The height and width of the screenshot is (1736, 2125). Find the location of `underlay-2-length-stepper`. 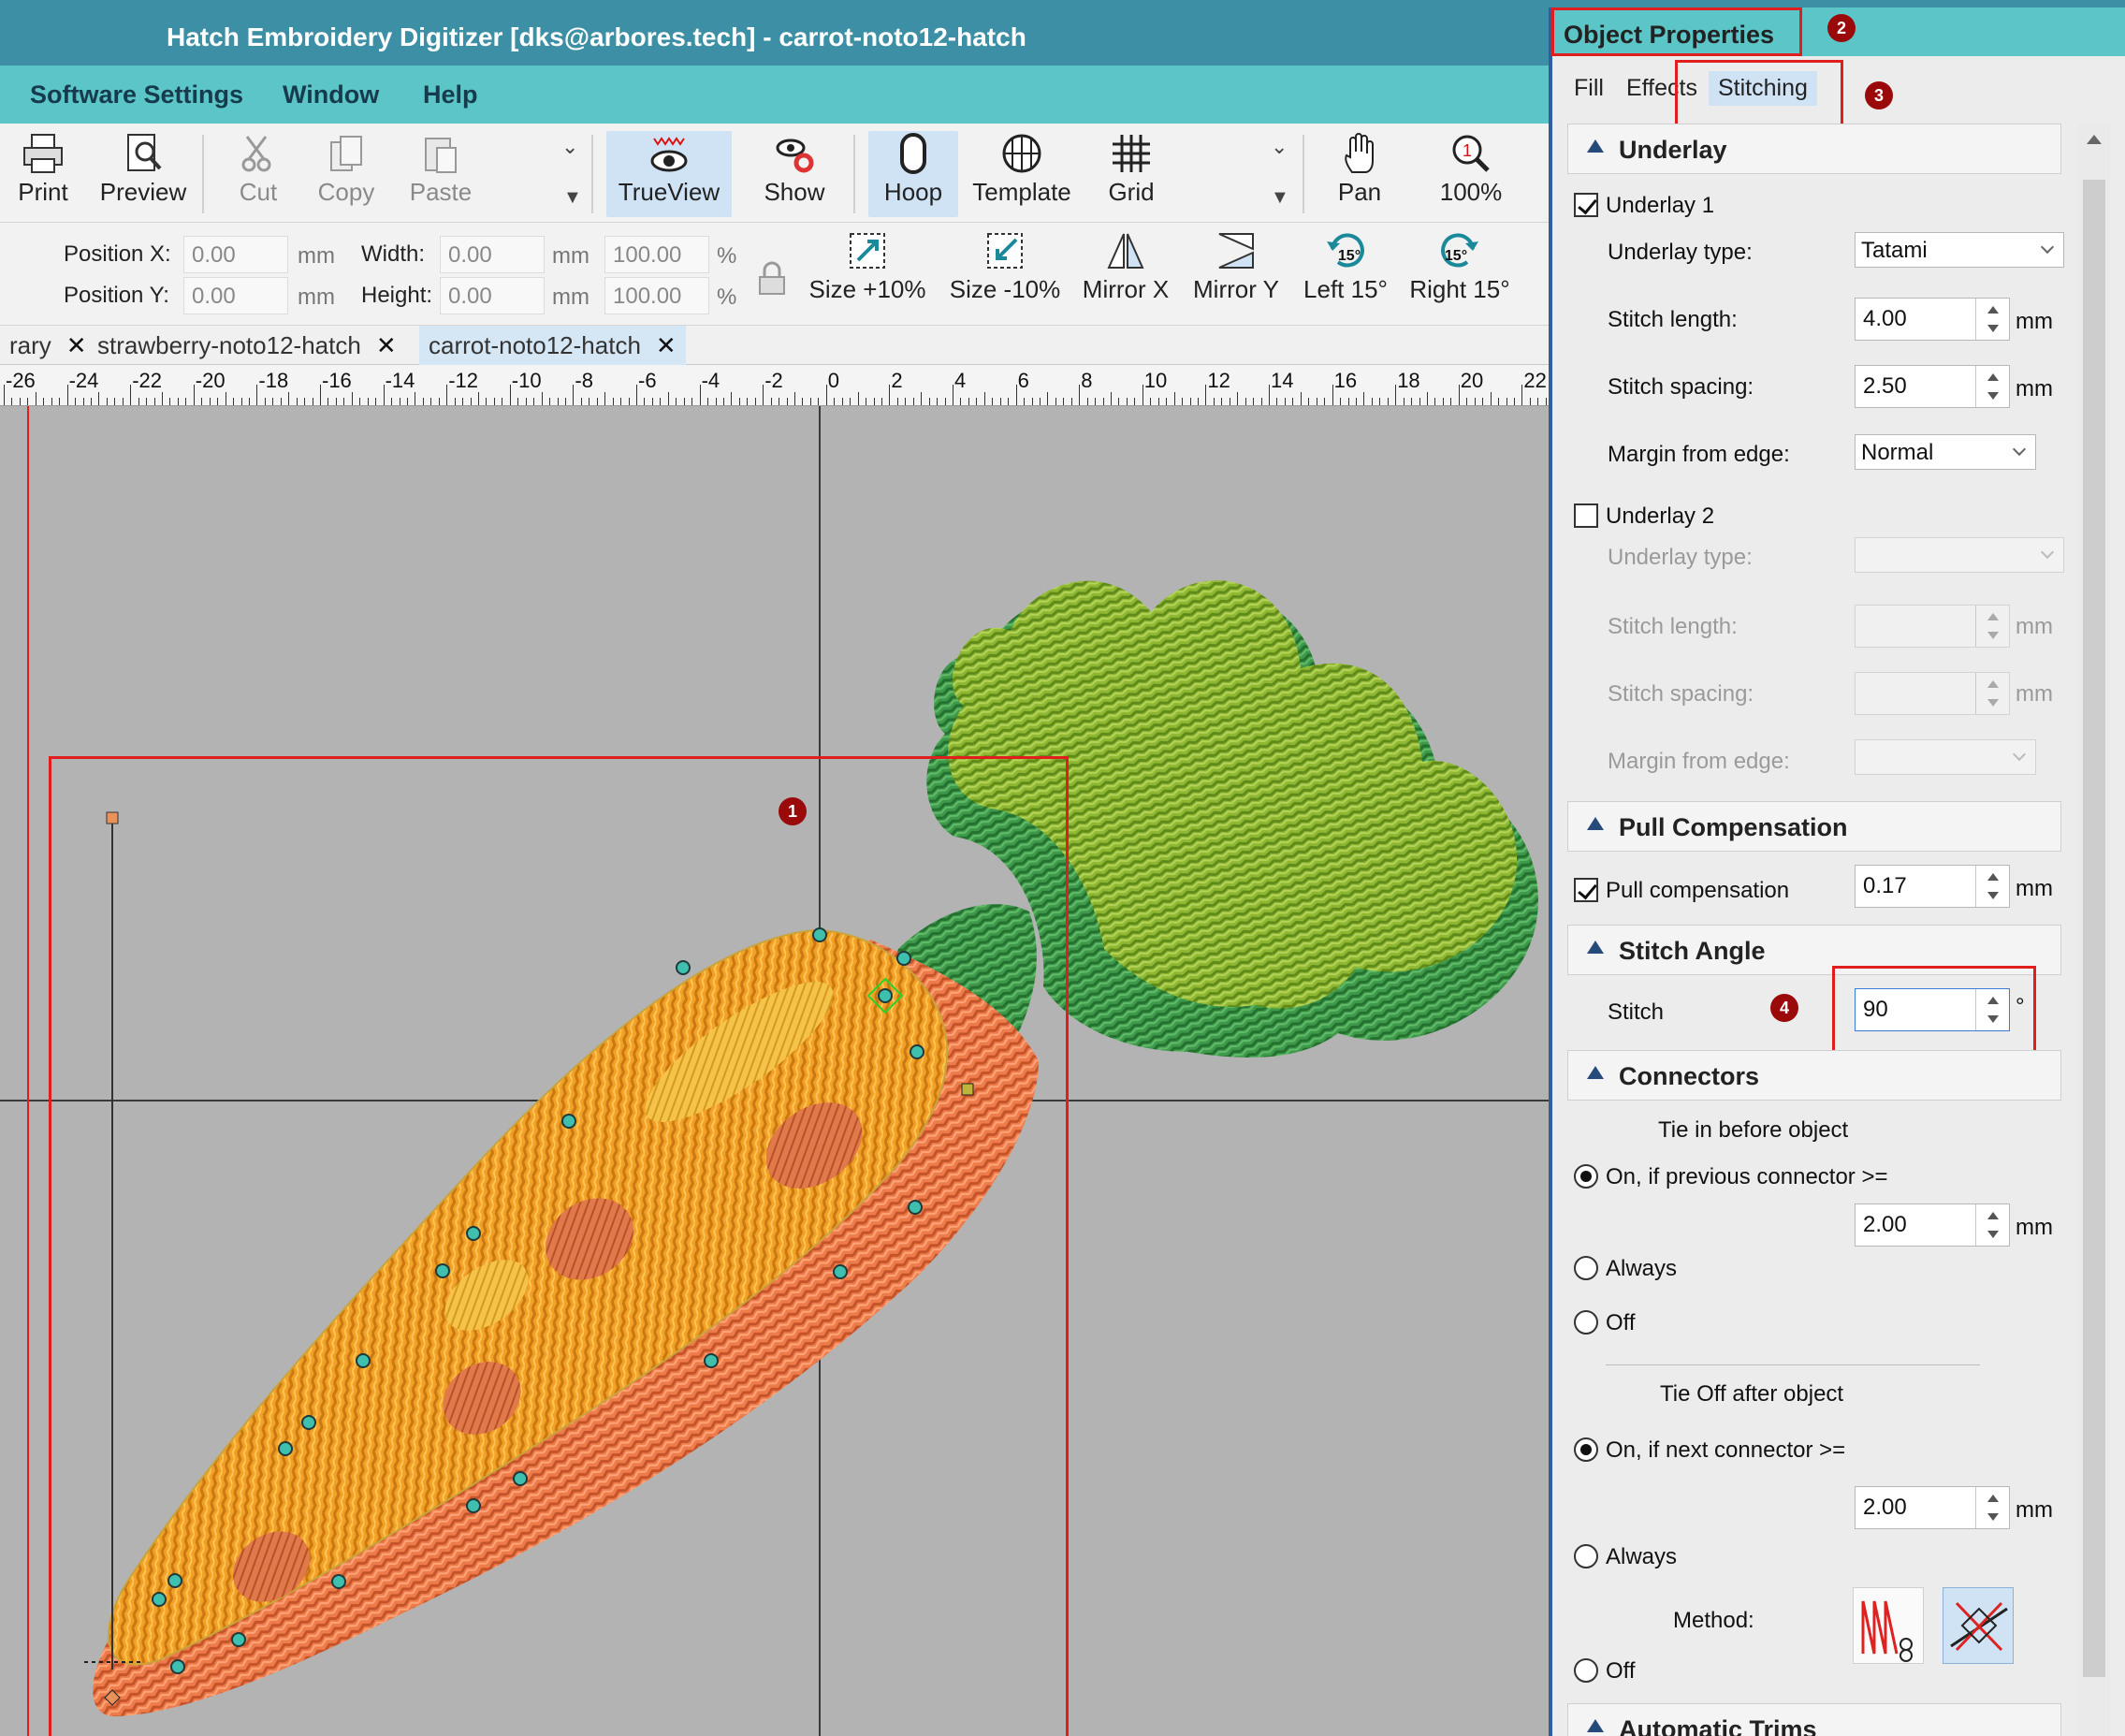

underlay-2-length-stepper is located at coordinates (1933, 626).